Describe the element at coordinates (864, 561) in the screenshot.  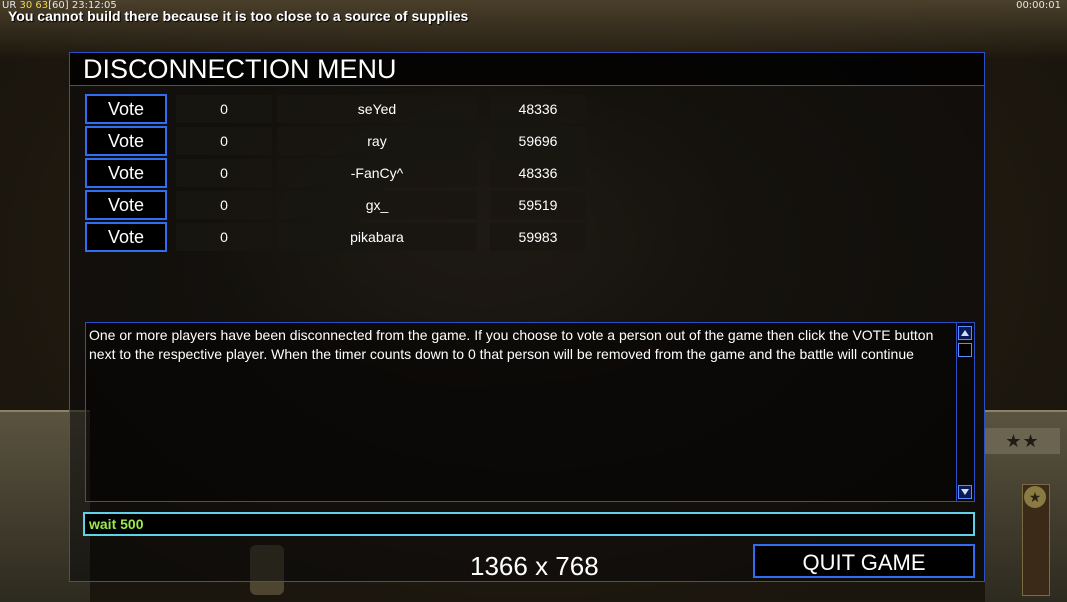
I see `quit-game-button: QUIT GAME` at that location.